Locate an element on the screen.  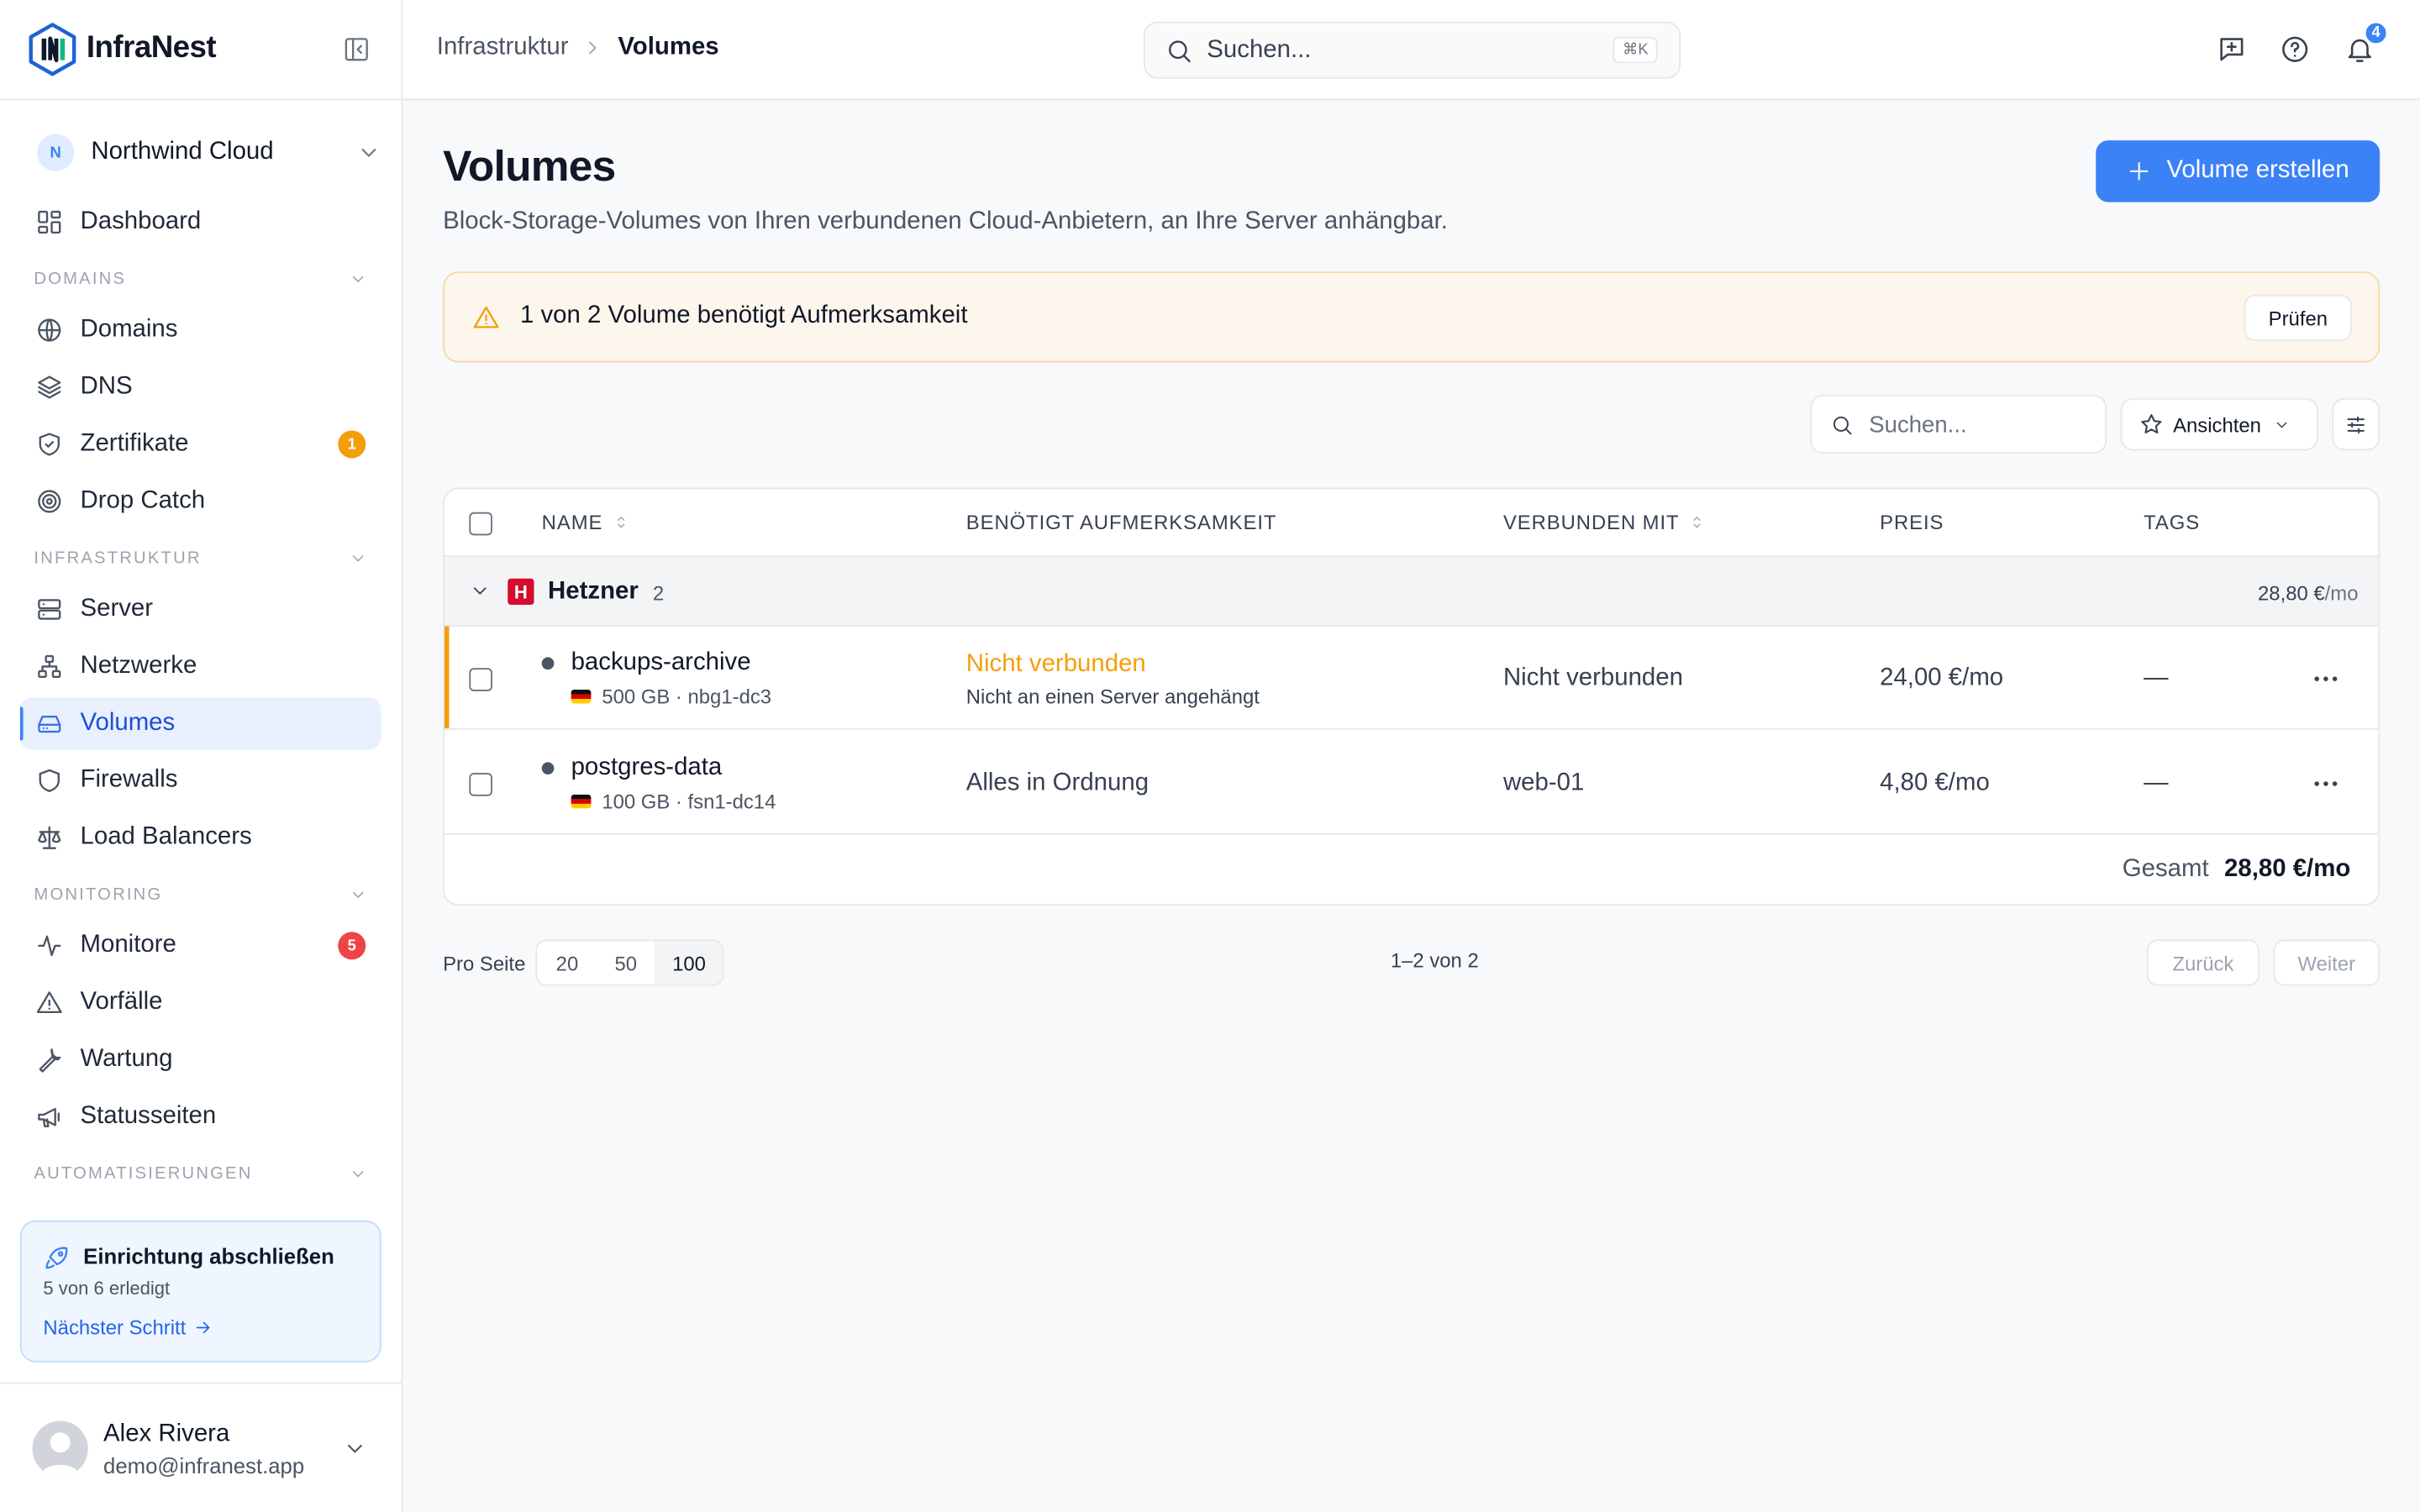
sliders-icon is located at coordinates (2356, 424).